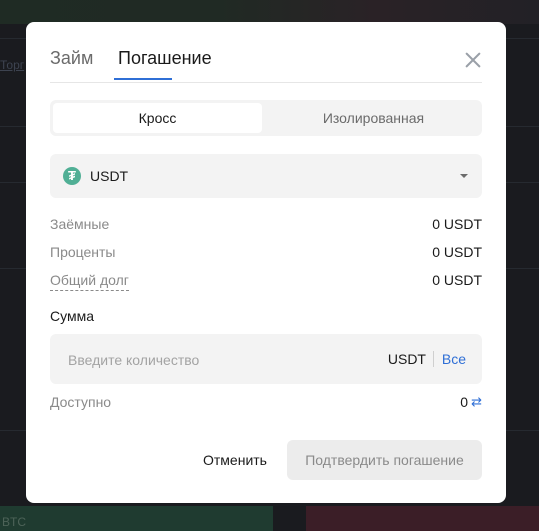 Image resolution: width=539 pixels, height=531 pixels. Describe the element at coordinates (71, 58) in the screenshot. I see `tab-loan: Займ` at that location.